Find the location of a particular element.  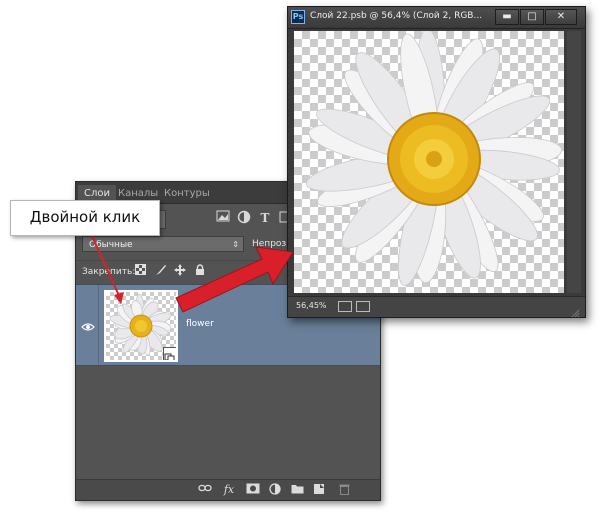

callout-pointer-arrow is located at coordinates (106, 268).